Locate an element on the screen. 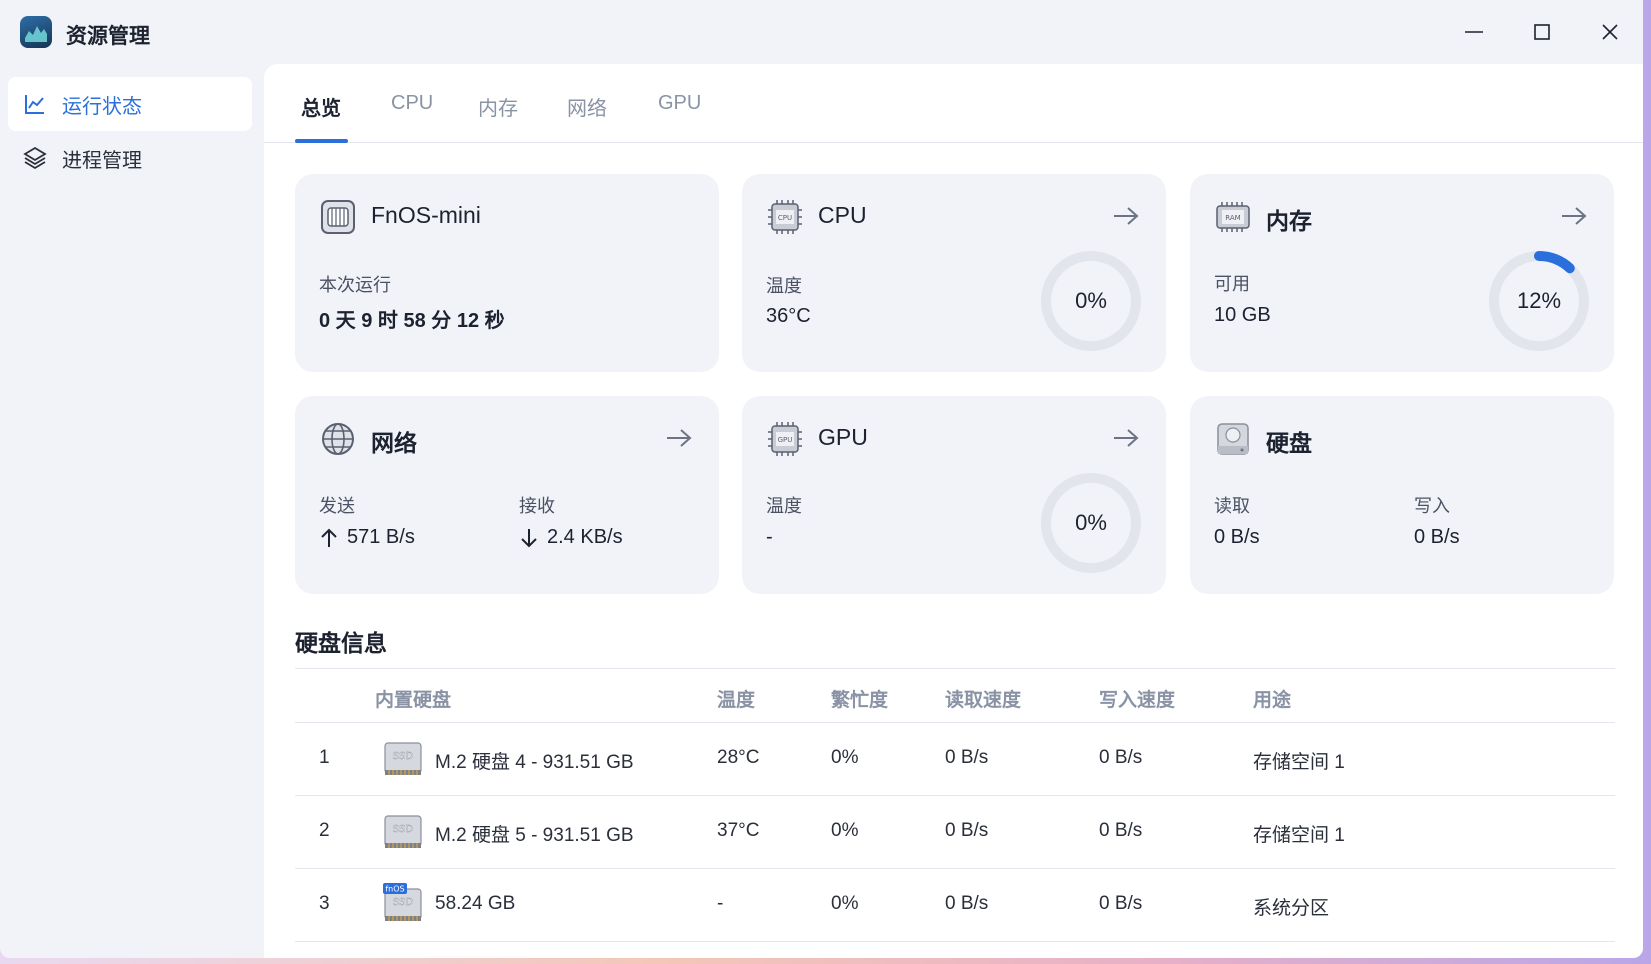 The width and height of the screenshot is (1651, 964). svg-text: GPU is located at coordinates (785, 440).